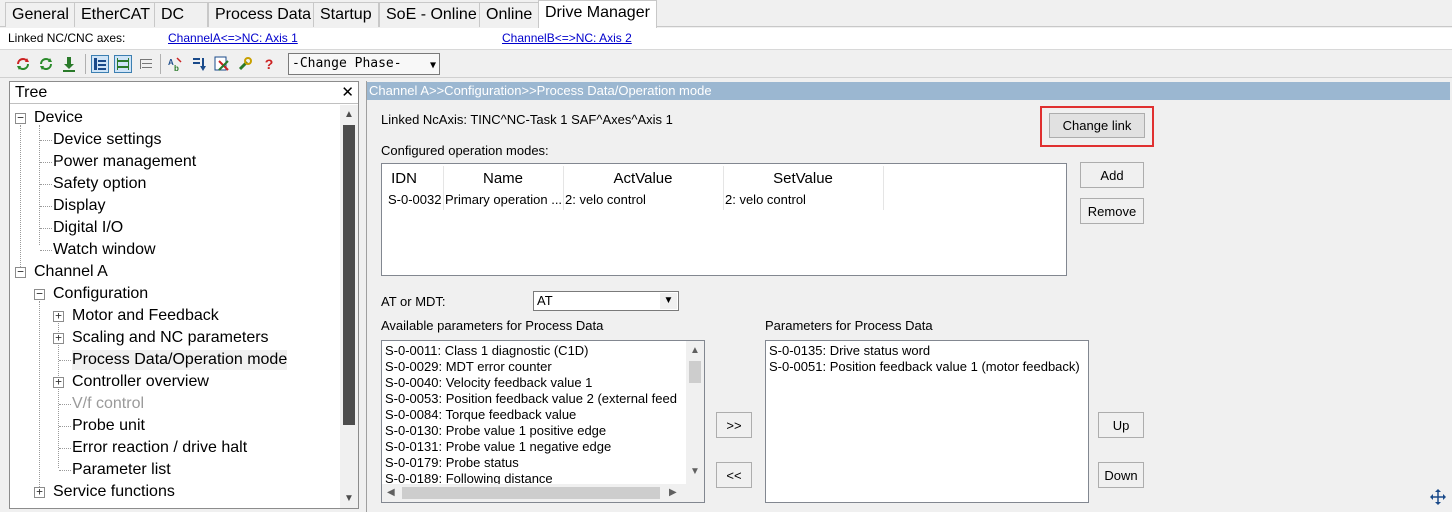  I want to click on tab-general: General, so click(40, 14).